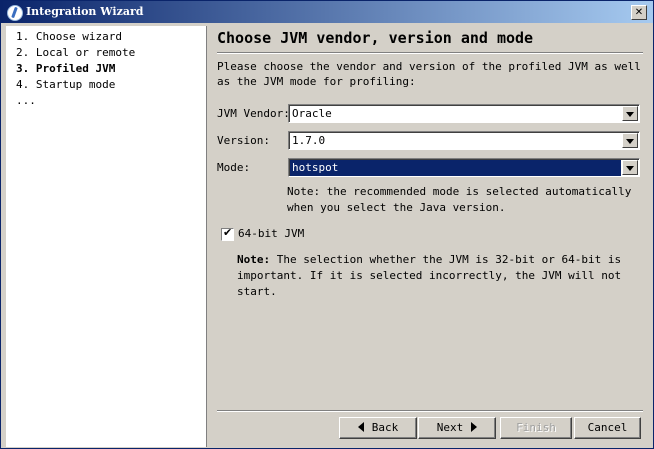 The height and width of the screenshot is (449, 654). Describe the element at coordinates (15, 13) in the screenshot. I see `wizard-icon` at that location.